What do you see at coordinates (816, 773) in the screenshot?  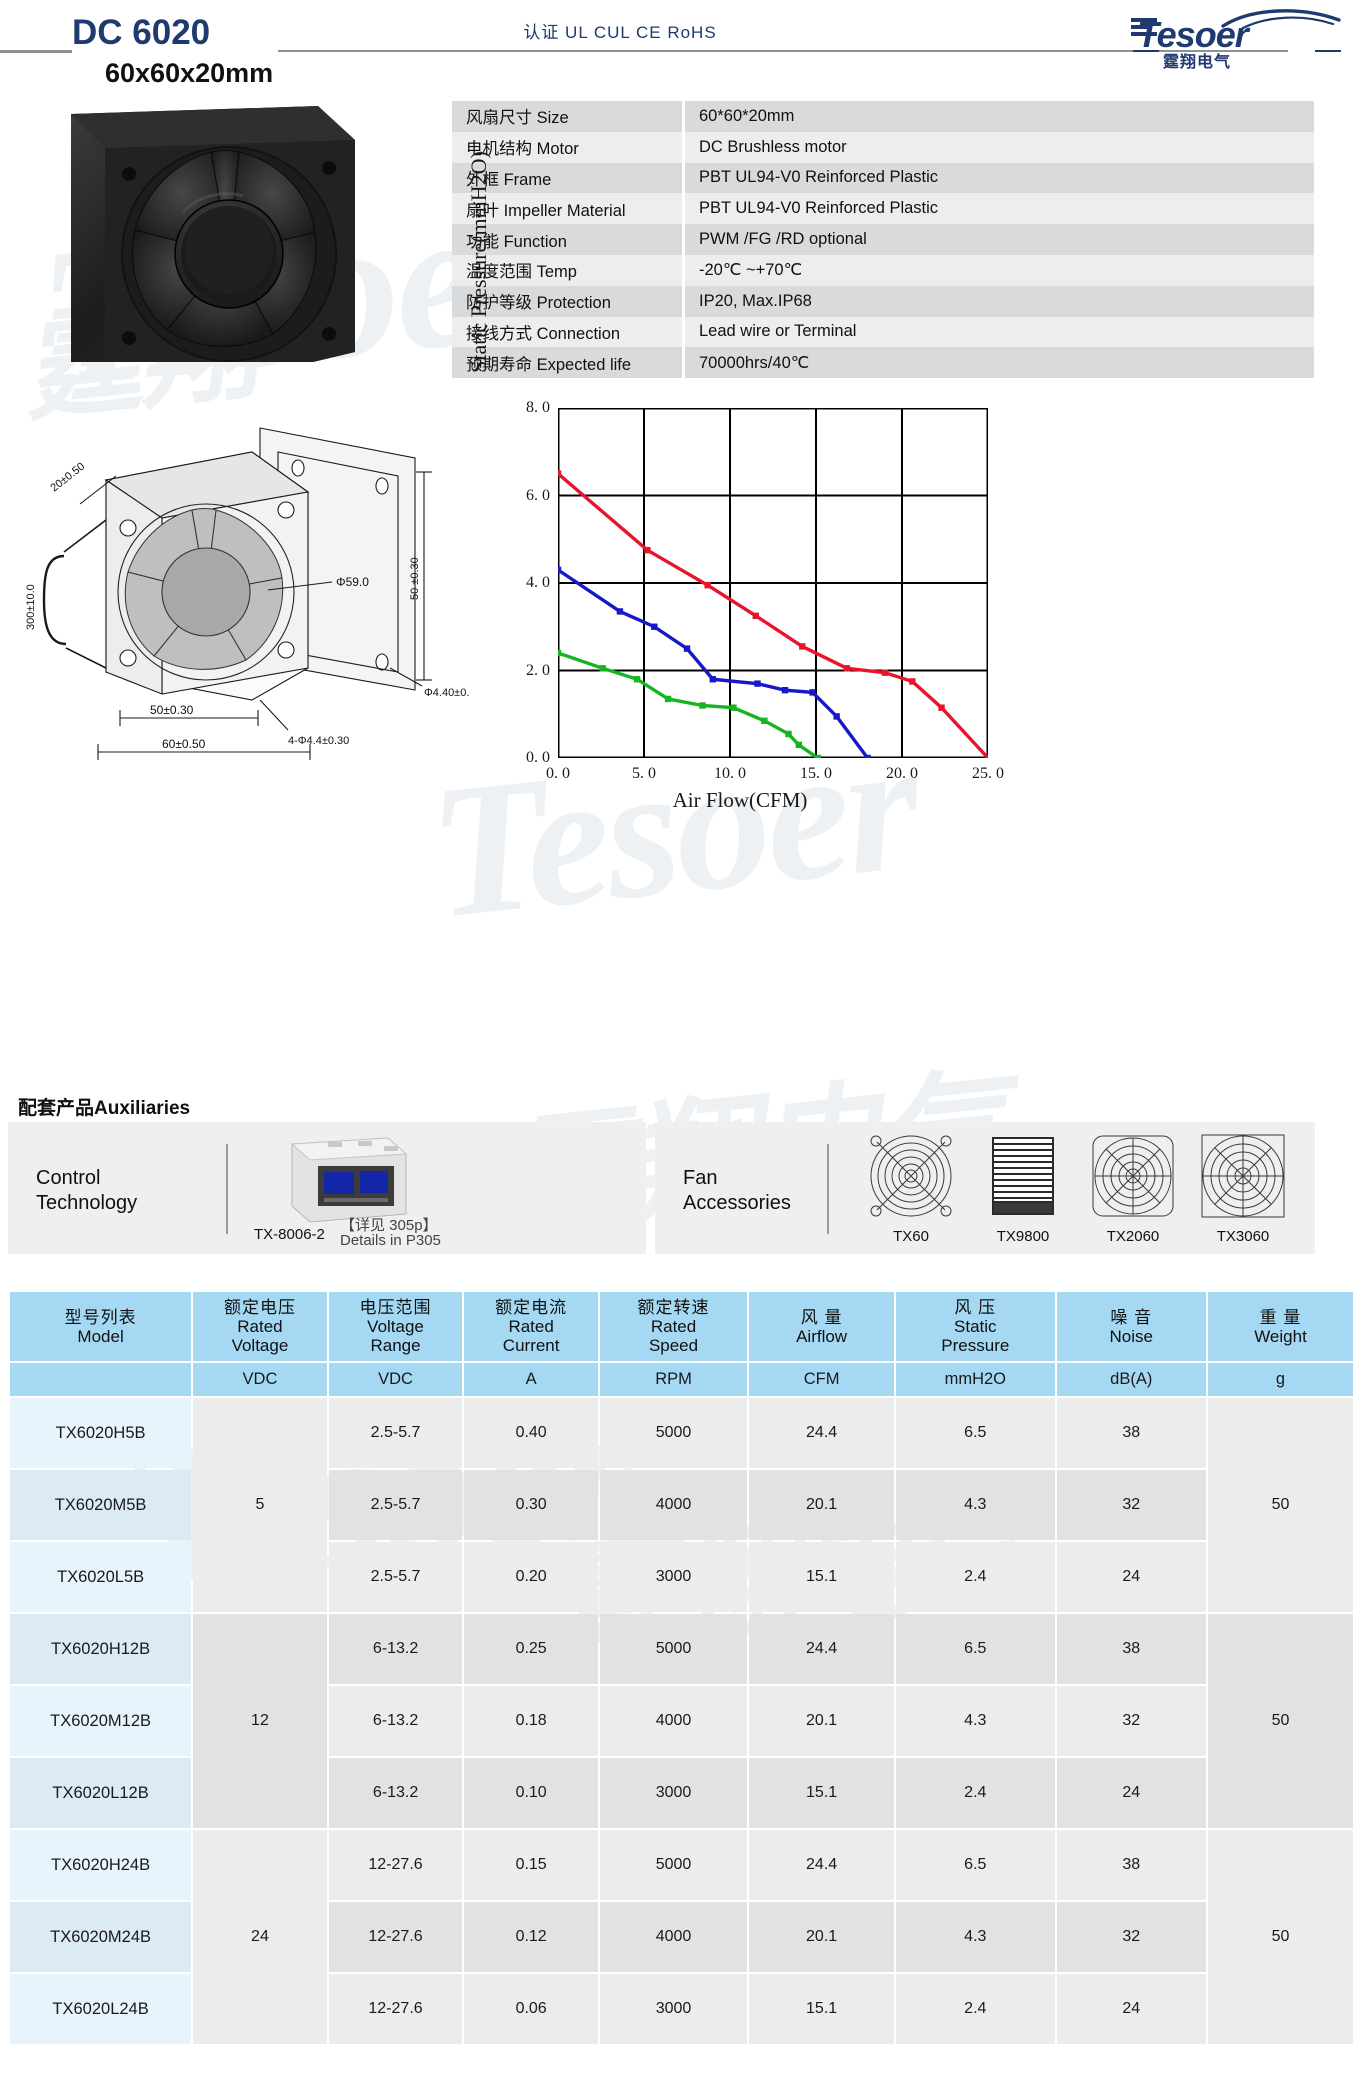 I see `chart-x-tick: 15. 0` at bounding box center [816, 773].